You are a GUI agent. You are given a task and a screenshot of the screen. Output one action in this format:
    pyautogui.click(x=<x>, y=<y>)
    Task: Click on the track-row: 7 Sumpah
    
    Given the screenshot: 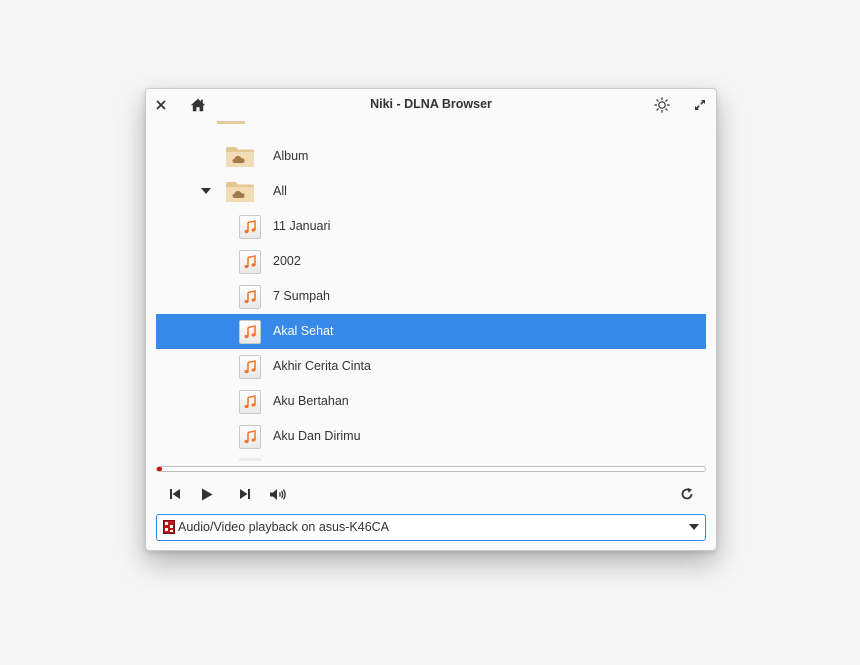 What is the action you would take?
    pyautogui.click(x=431, y=296)
    